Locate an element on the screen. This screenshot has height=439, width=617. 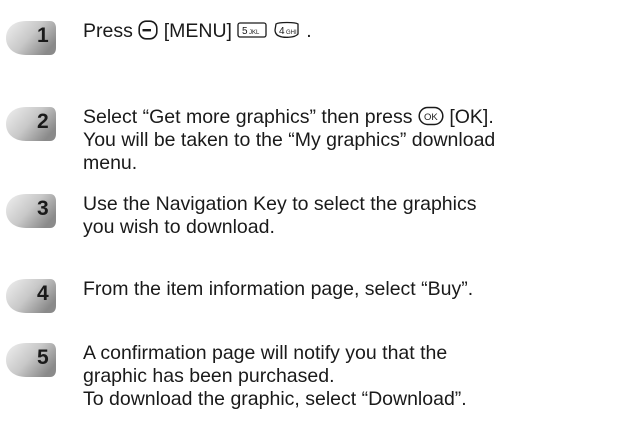
step-line: Press [MENU] 5 JKL 4 GHI . is located at coordinates (348, 31).